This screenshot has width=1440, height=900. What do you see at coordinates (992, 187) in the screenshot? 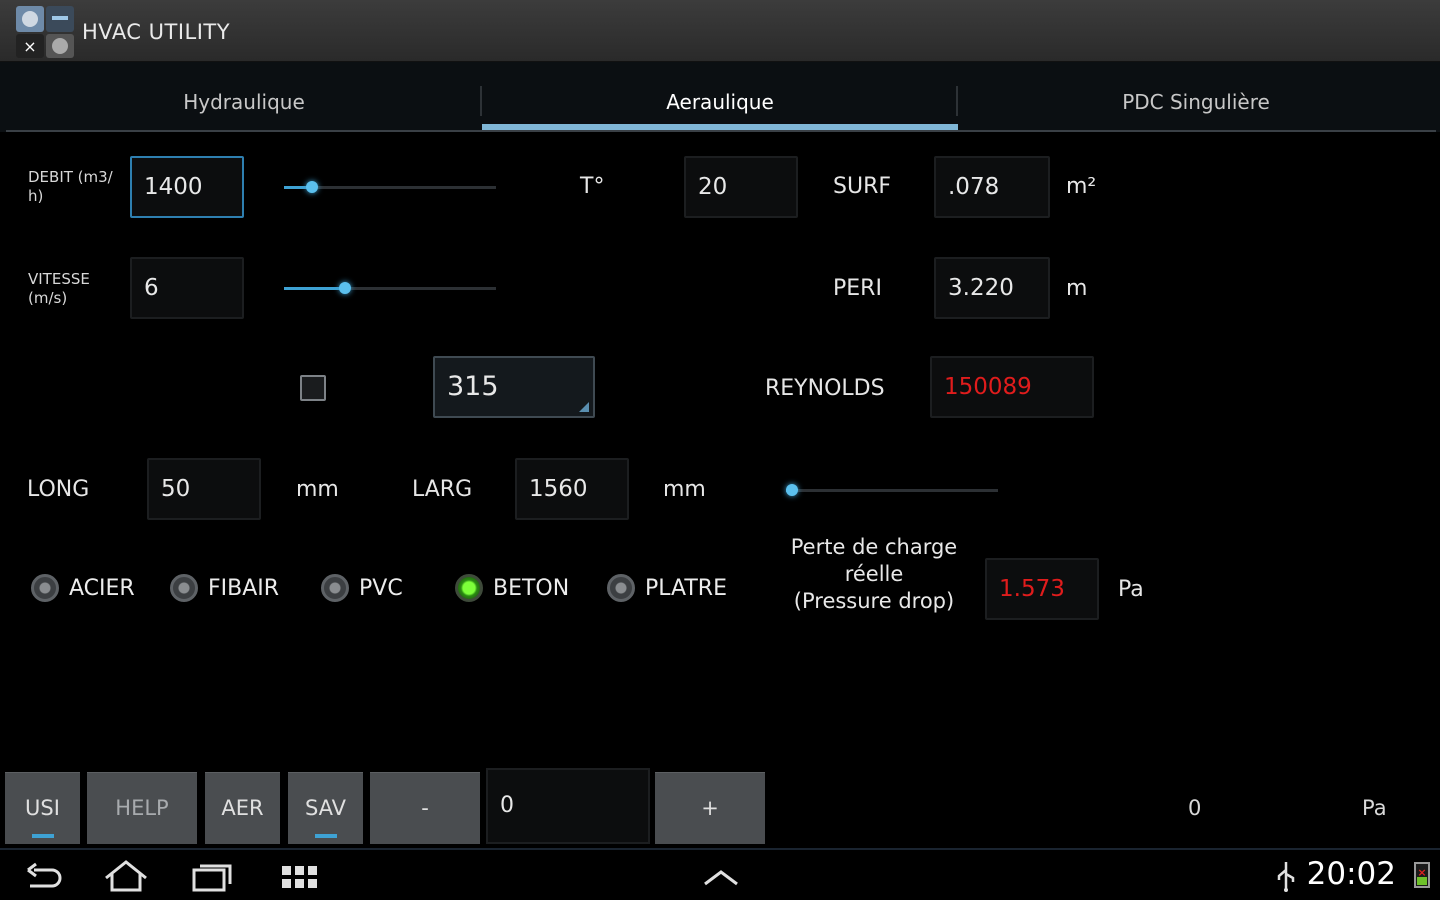
I see `surf-input: .078` at bounding box center [992, 187].